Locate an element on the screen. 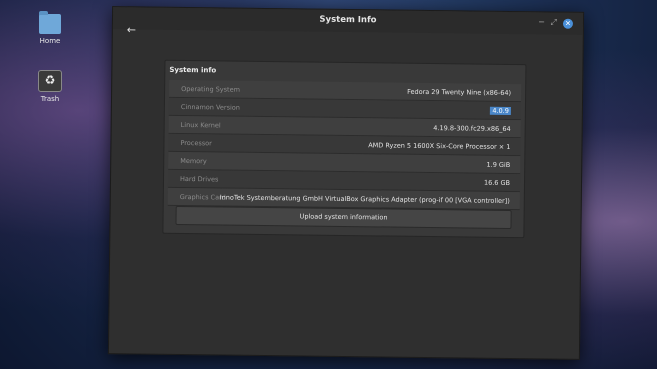  desktop-icon-home: Home is located at coordinates (50, 28).